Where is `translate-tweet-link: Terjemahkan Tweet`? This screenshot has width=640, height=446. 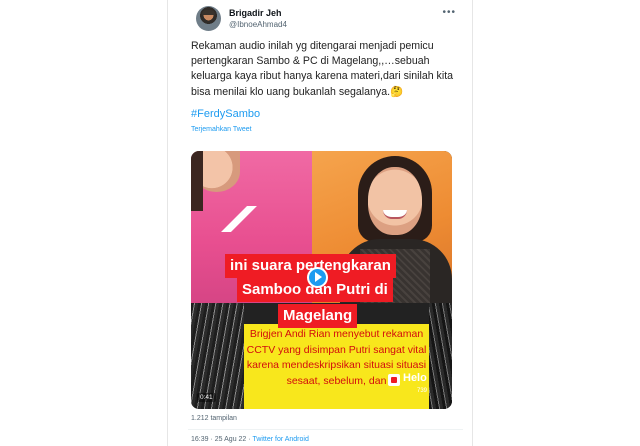
translate-tweet-link: Terjemahkan Tweet is located at coordinates (221, 129).